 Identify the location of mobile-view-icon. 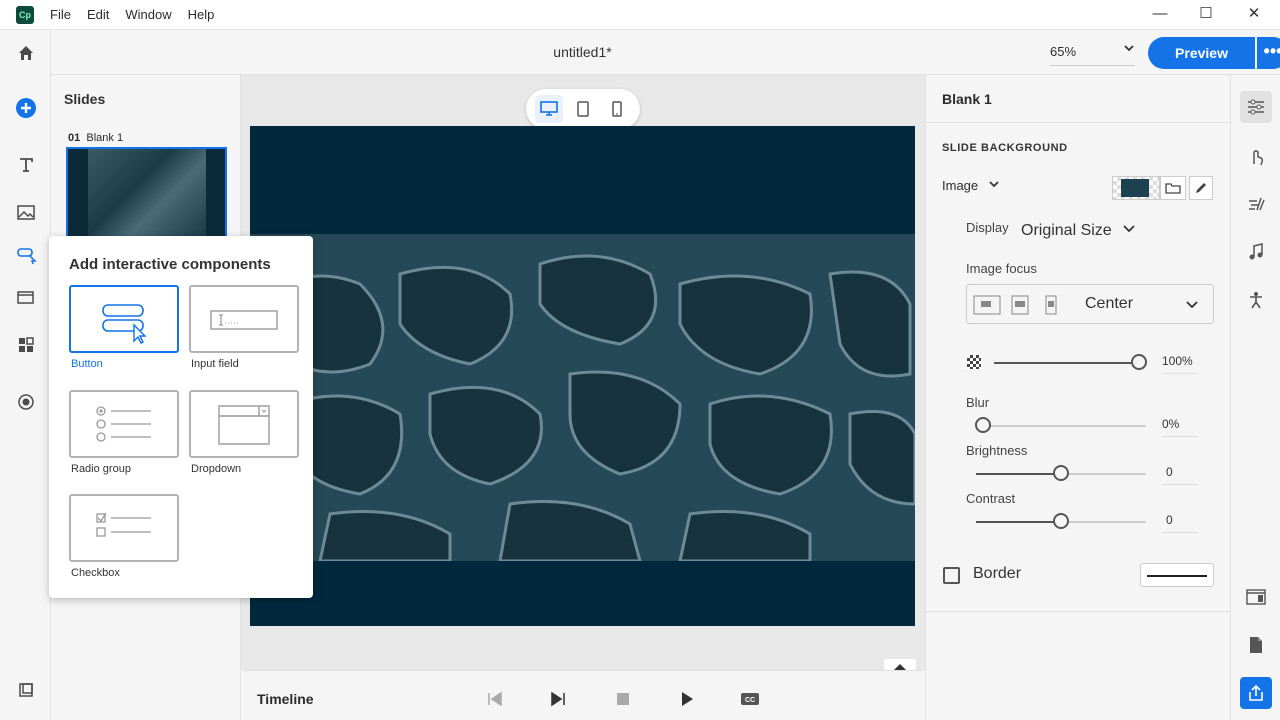
(617, 109).